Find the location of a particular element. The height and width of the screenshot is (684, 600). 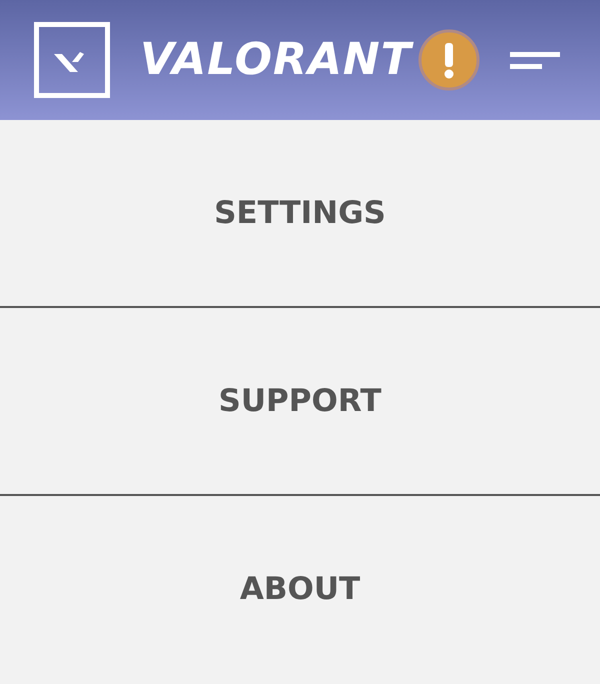

logo-icon is located at coordinates (72, 60).